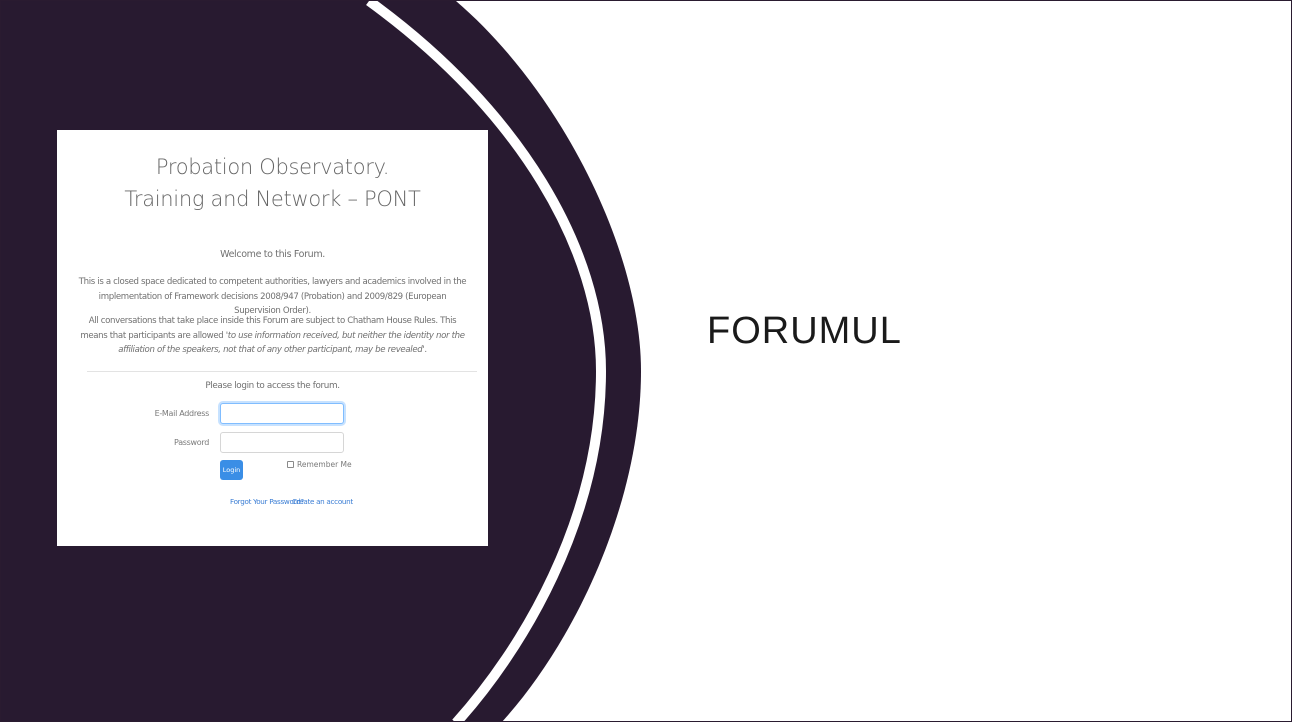  What do you see at coordinates (272, 199) in the screenshot?
I see `forum-title-line2: Training and Network – PONT` at bounding box center [272, 199].